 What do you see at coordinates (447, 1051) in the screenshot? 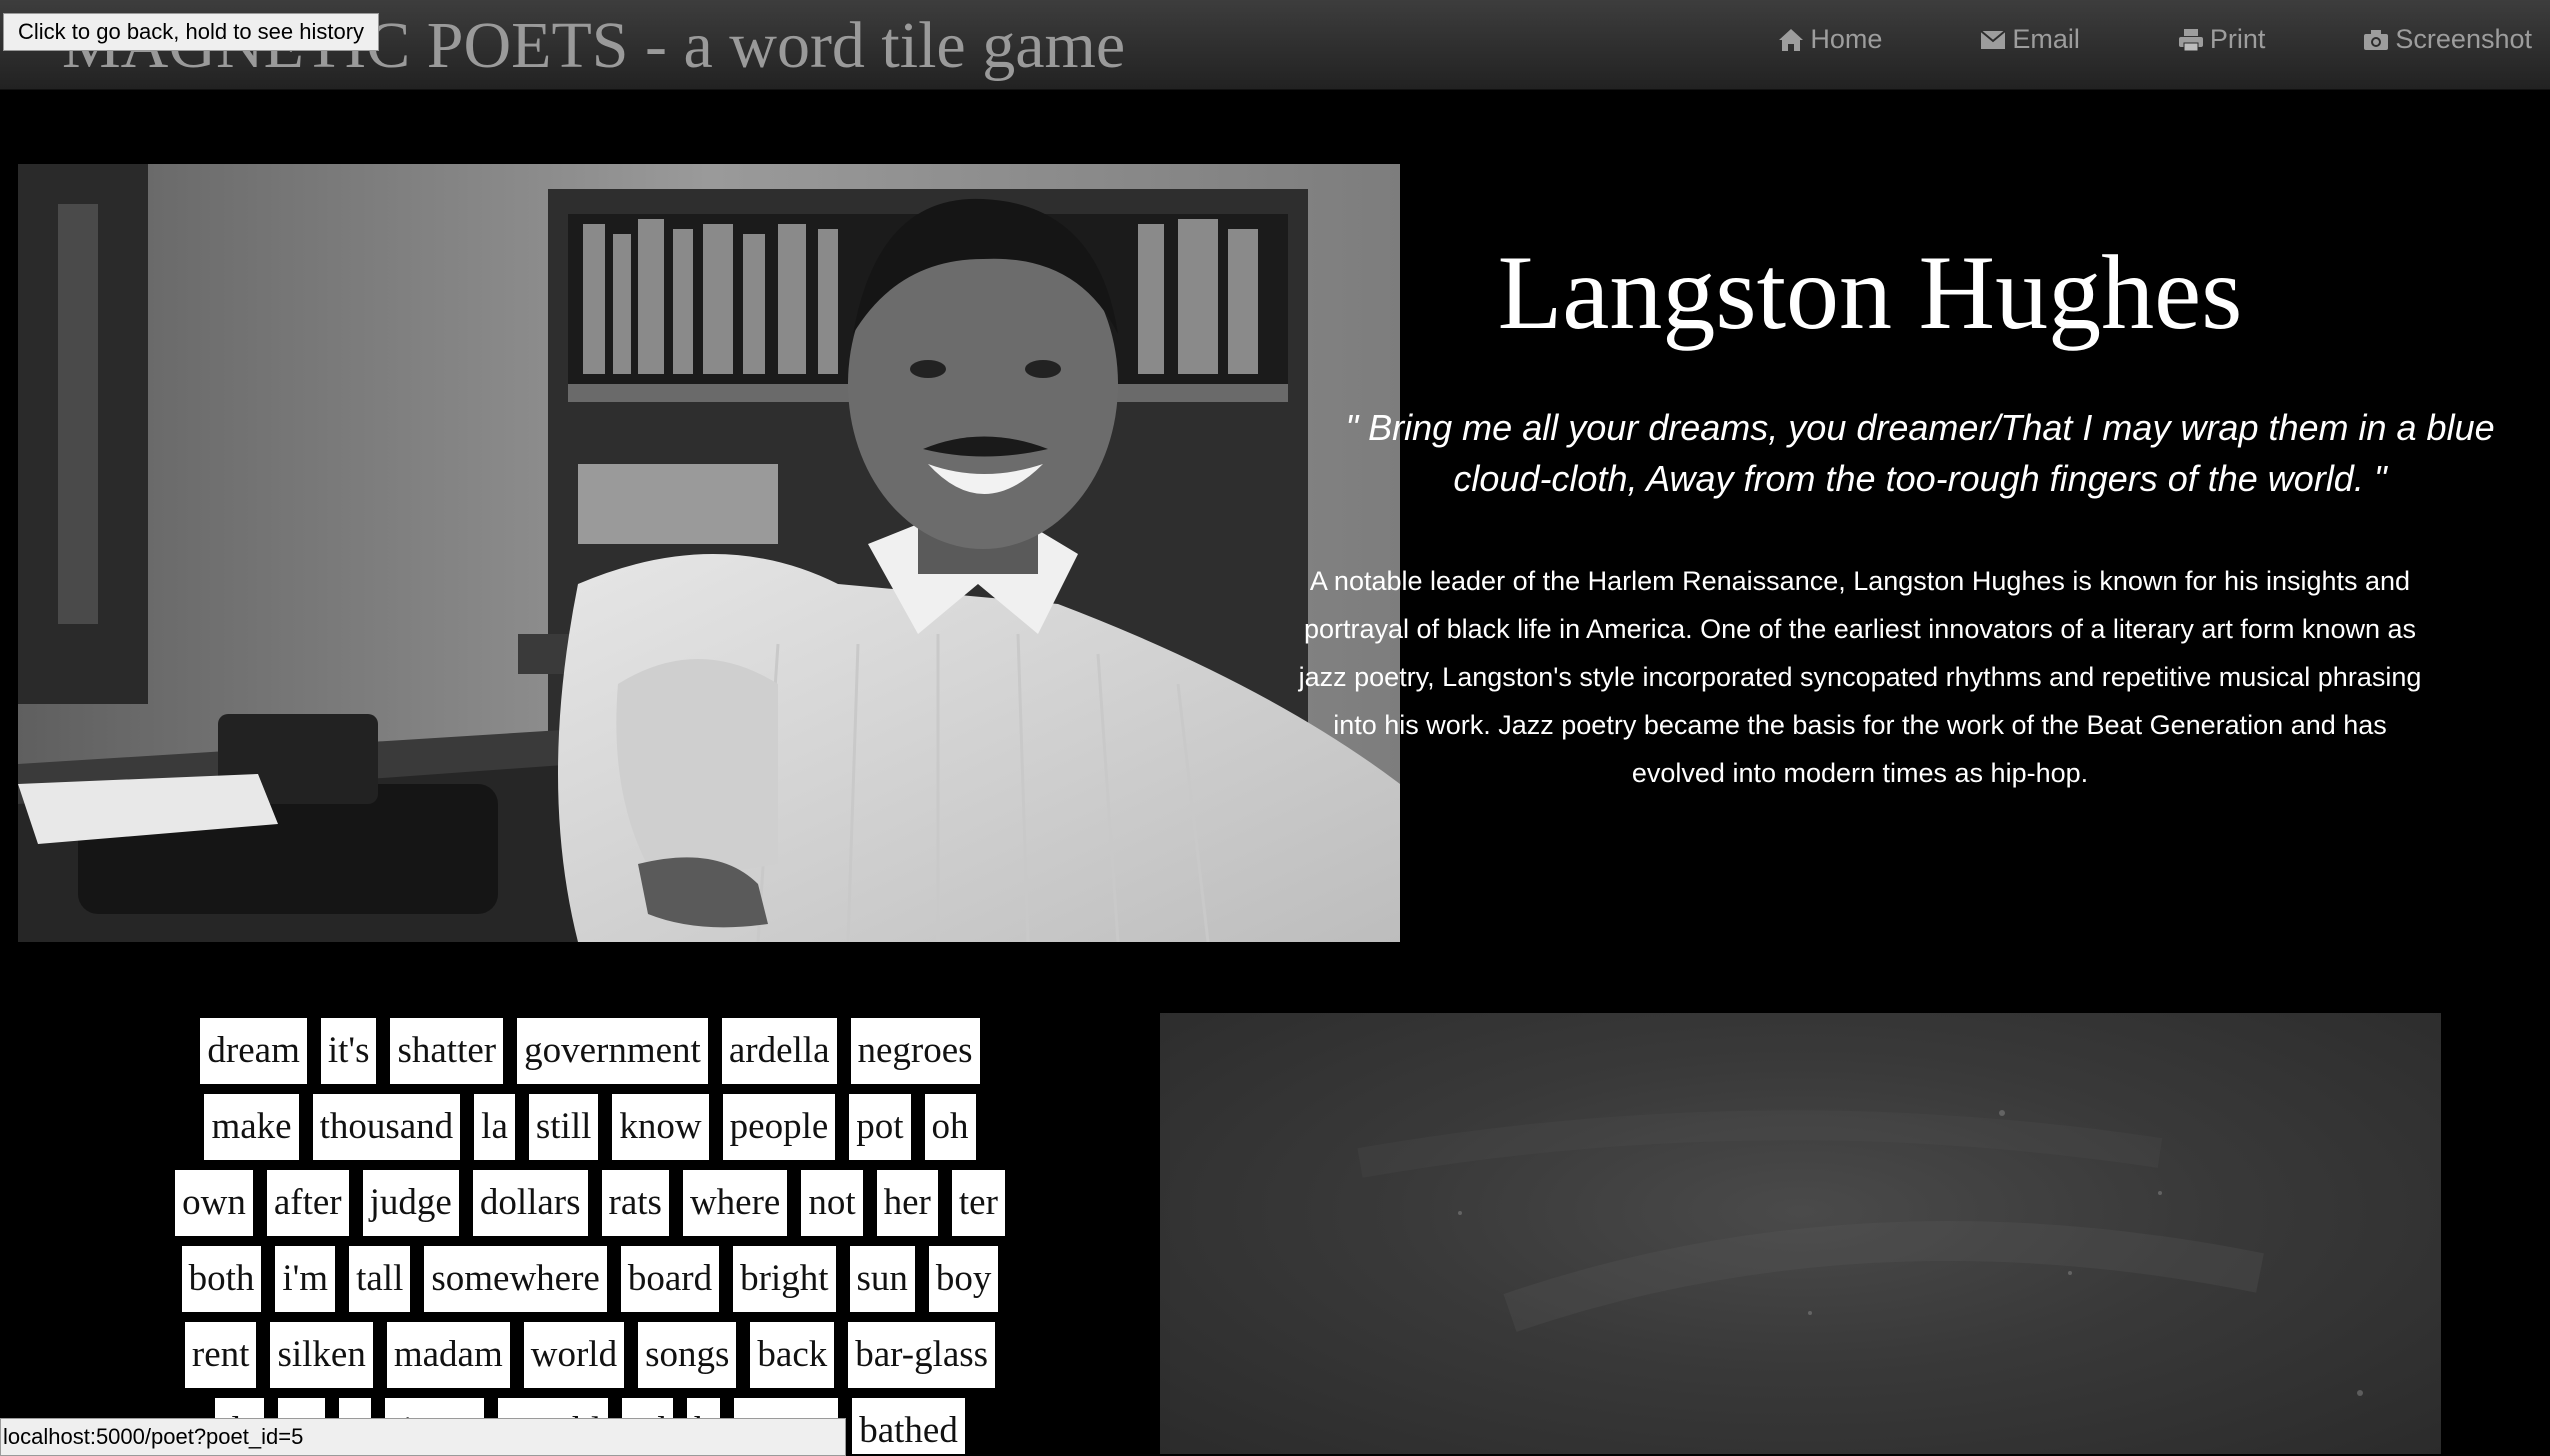
I see `word-tile: shatter` at bounding box center [447, 1051].